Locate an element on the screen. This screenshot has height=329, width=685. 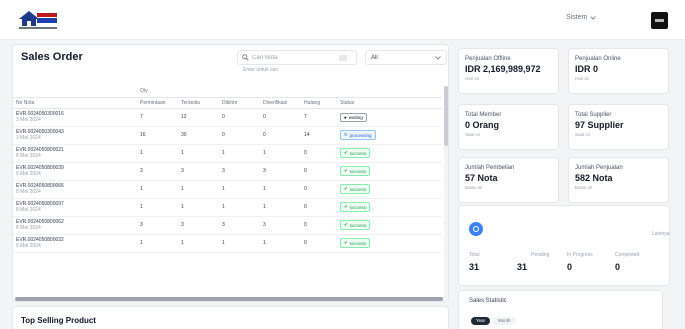
search-box is located at coordinates (297, 57).